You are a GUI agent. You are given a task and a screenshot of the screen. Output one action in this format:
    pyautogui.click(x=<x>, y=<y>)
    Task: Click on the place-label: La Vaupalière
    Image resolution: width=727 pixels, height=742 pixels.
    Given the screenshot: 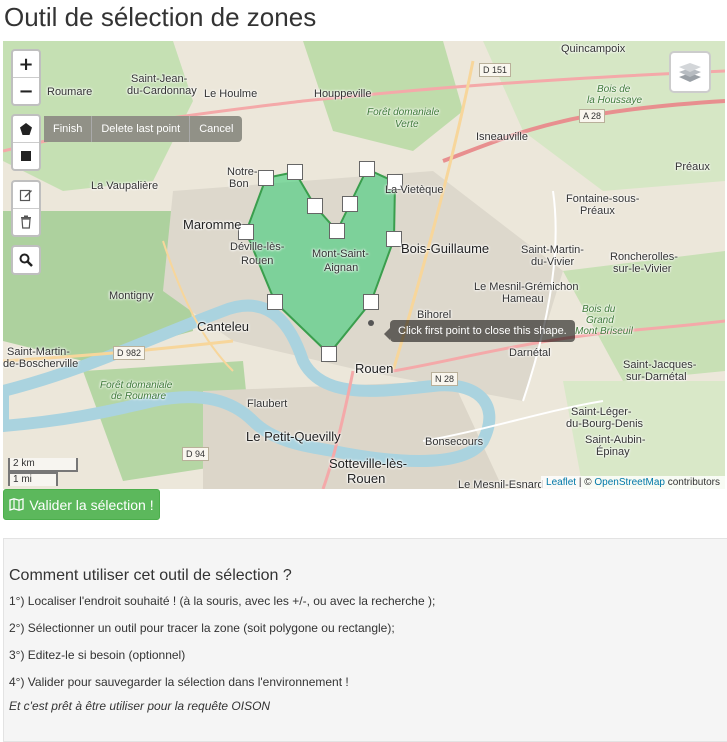 What is the action you would take?
    pyautogui.click(x=125, y=186)
    